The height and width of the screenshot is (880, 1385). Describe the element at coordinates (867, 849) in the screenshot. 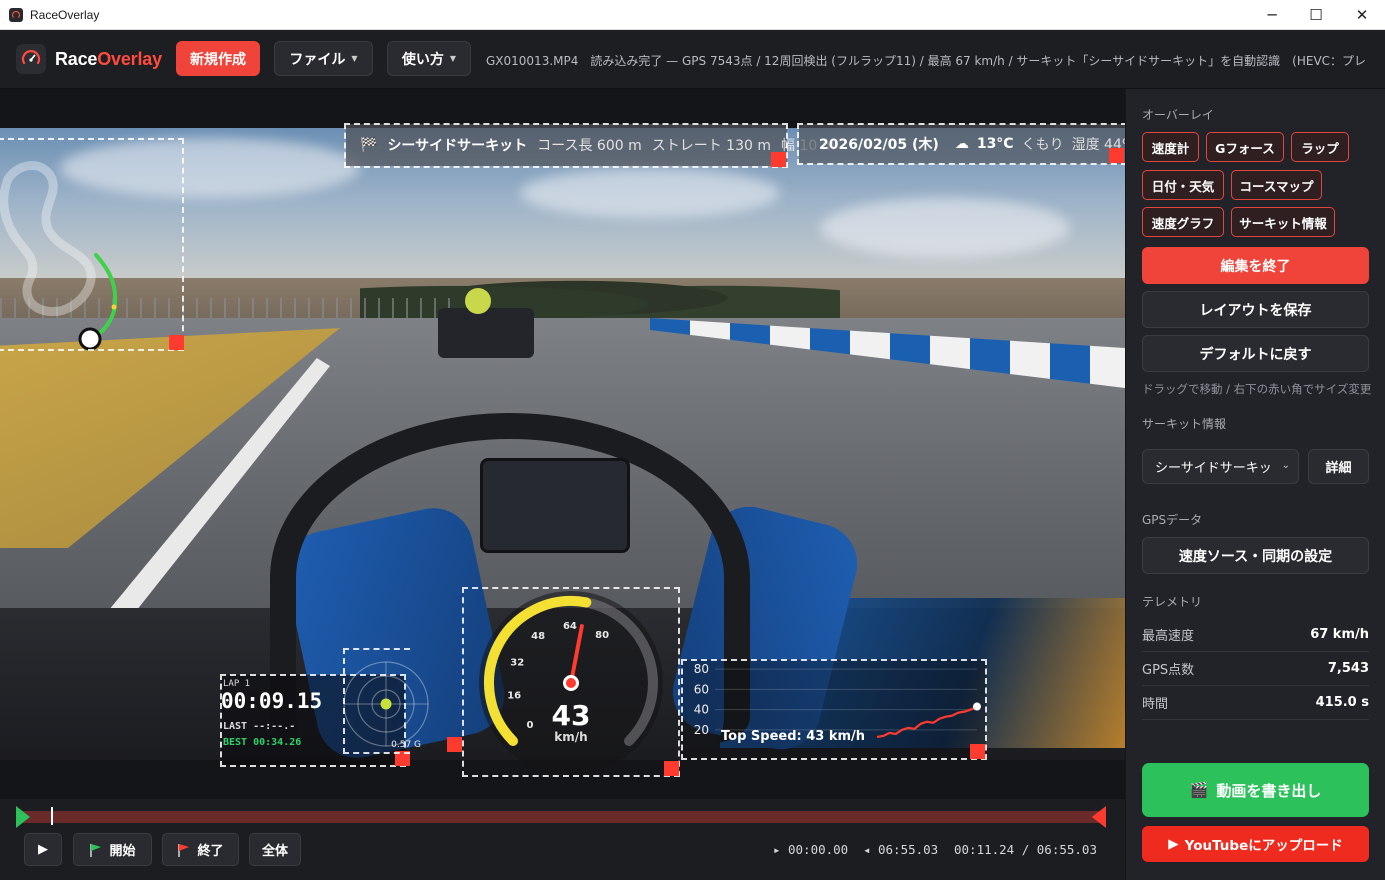

I see `out-time-icon: ◂` at that location.